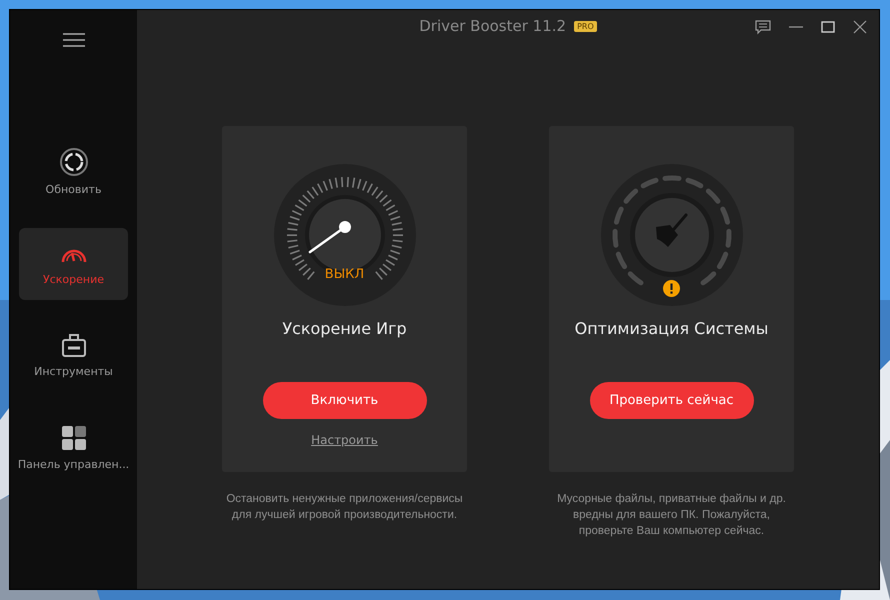 The height and width of the screenshot is (600, 890). I want to click on card-description: Остановить ненужные приложения/сервисы для лучшей игровой производительности., so click(344, 507).